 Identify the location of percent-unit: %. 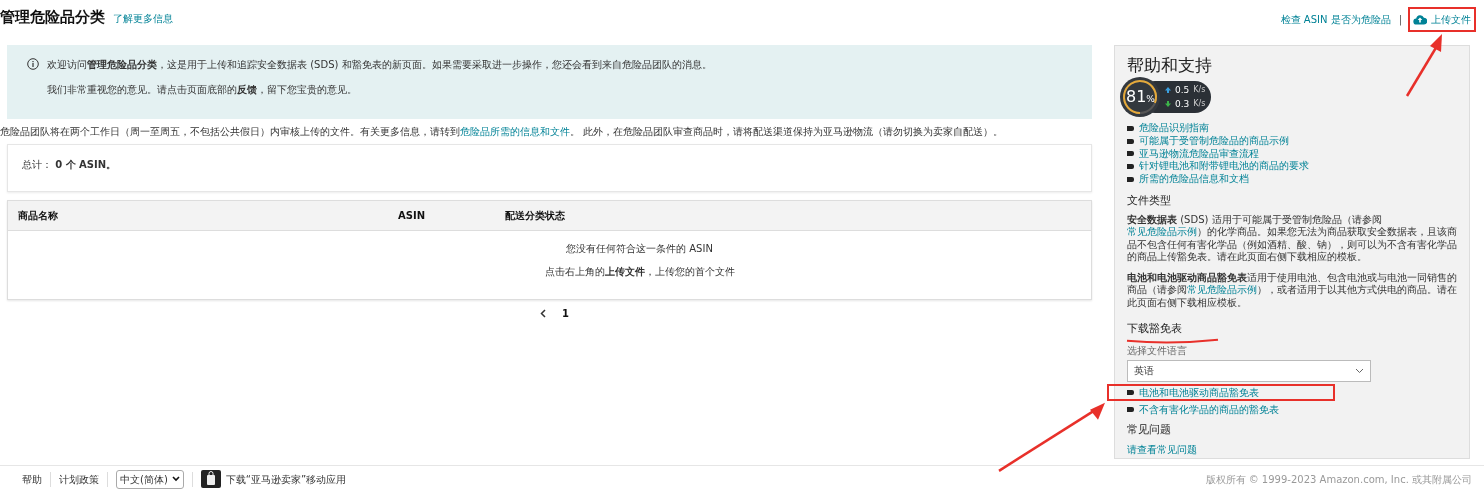
(1150, 99).